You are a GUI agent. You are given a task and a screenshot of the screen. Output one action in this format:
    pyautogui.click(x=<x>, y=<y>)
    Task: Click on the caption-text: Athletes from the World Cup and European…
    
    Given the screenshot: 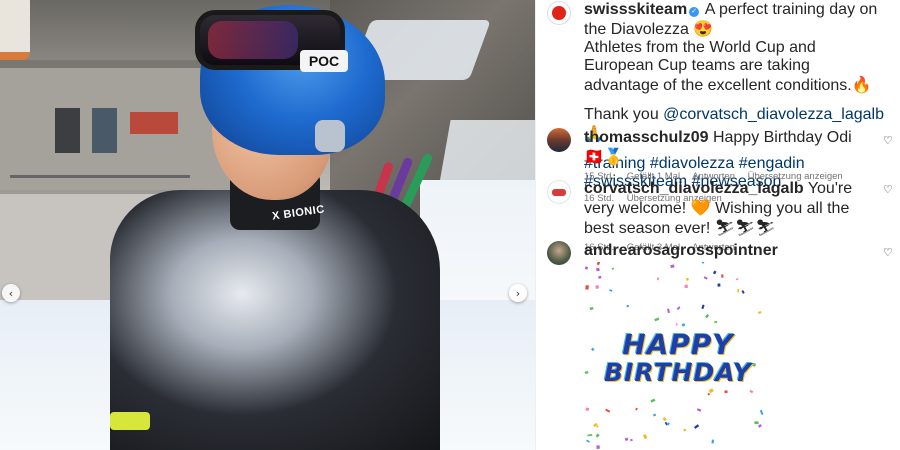 What is the action you would take?
    pyautogui.click(x=728, y=66)
    